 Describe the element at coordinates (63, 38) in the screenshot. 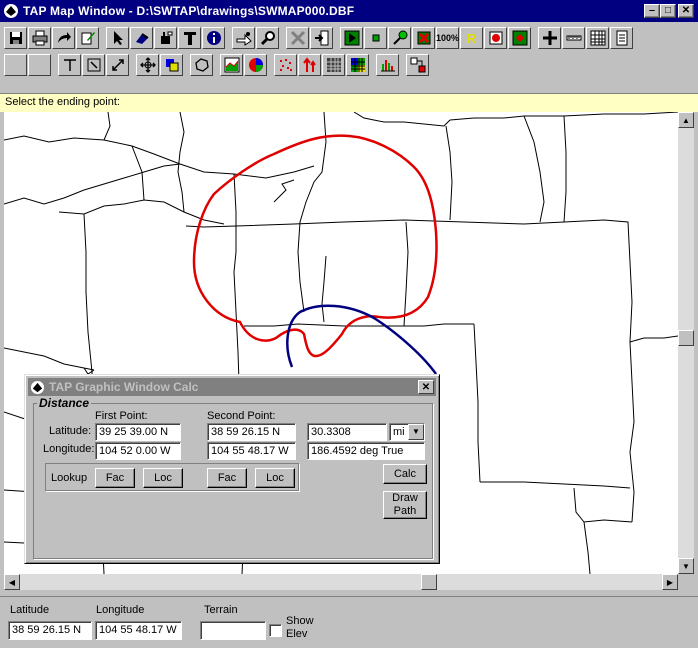

I see `redo-button` at that location.